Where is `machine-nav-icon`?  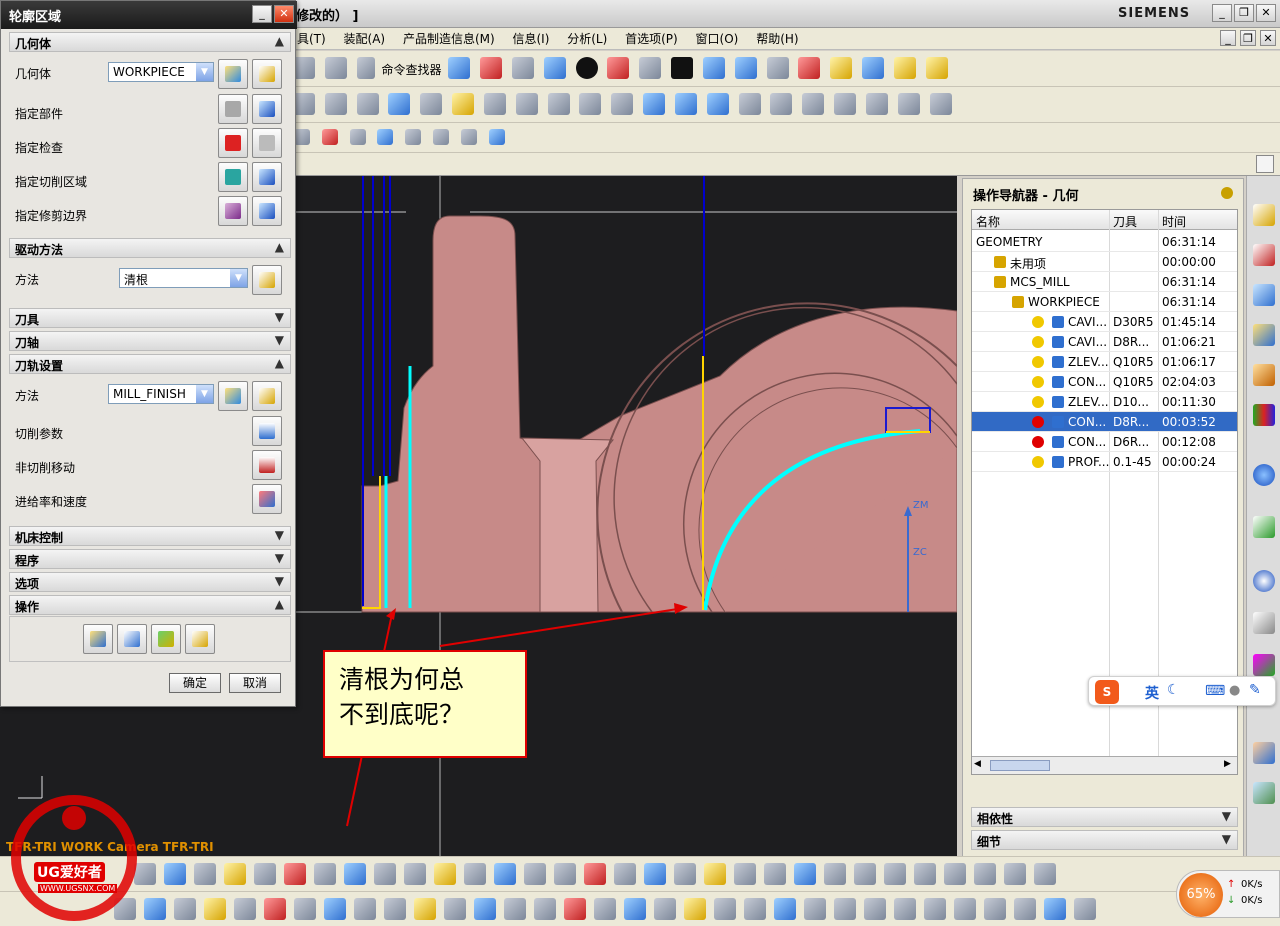
machine-nav-icon is located at coordinates (1264, 335).